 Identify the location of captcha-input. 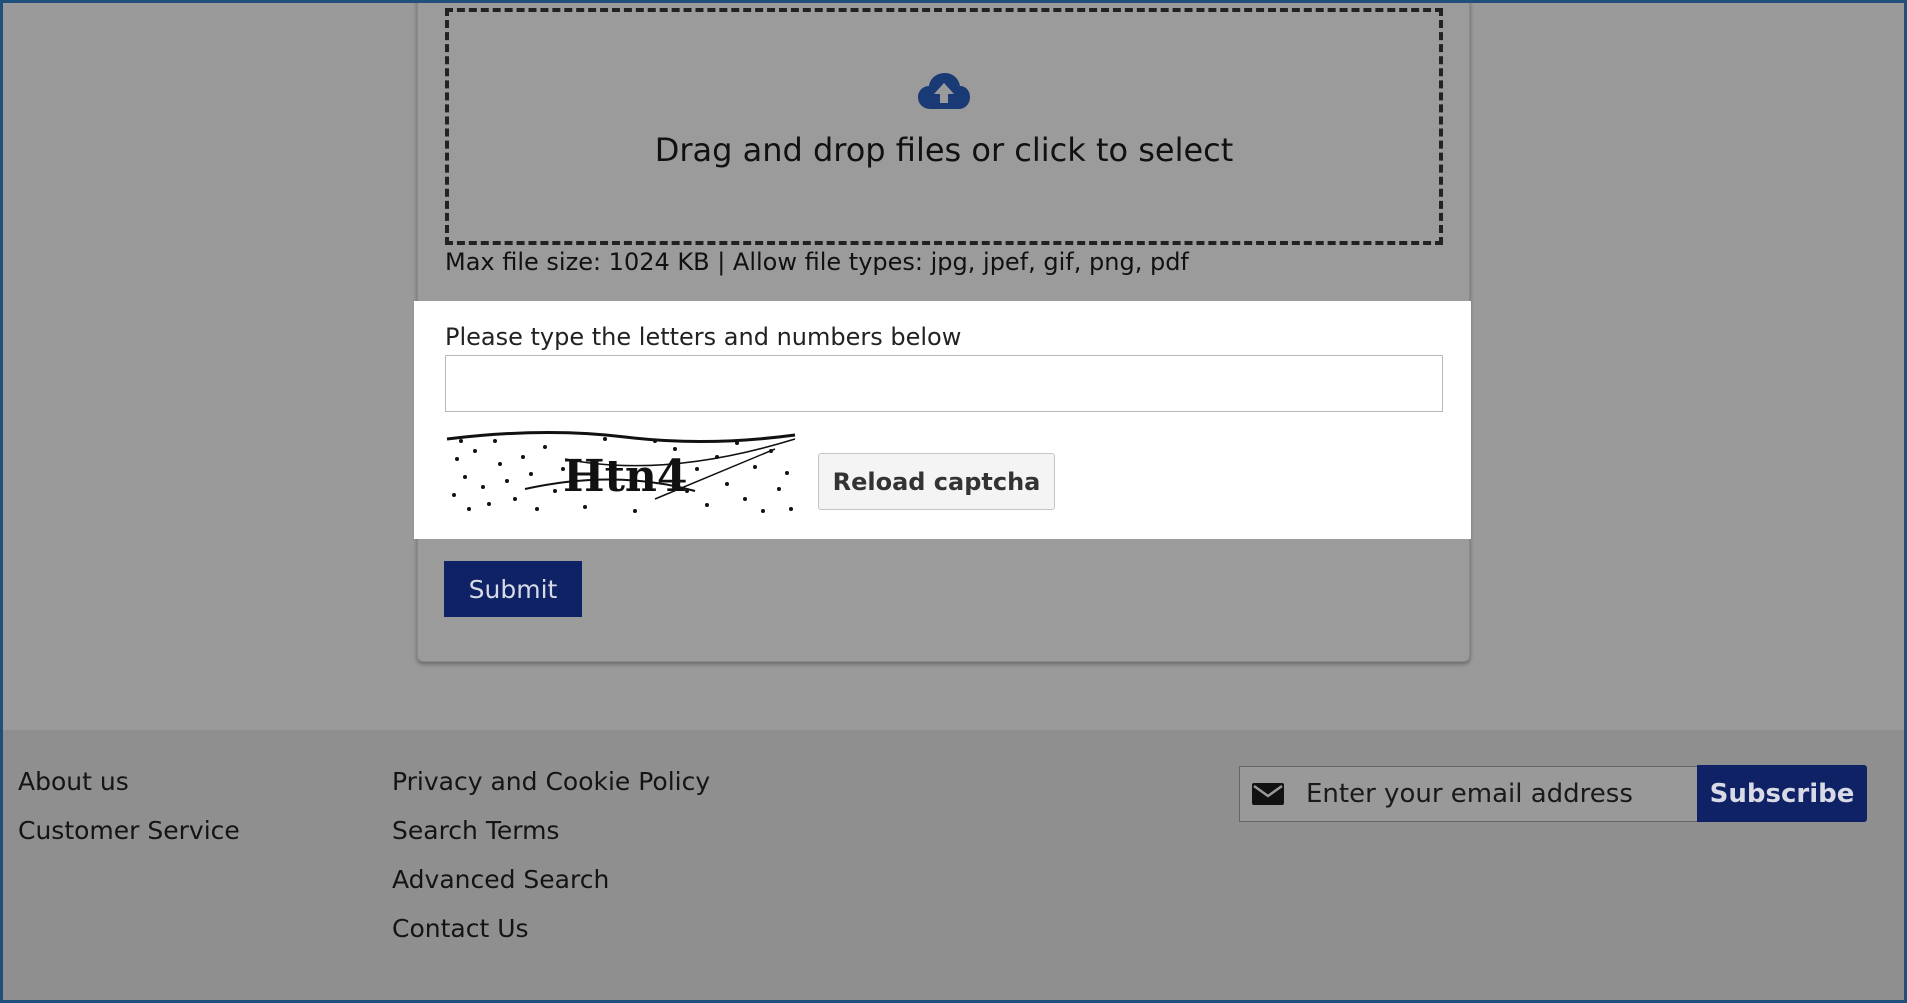
(944, 383).